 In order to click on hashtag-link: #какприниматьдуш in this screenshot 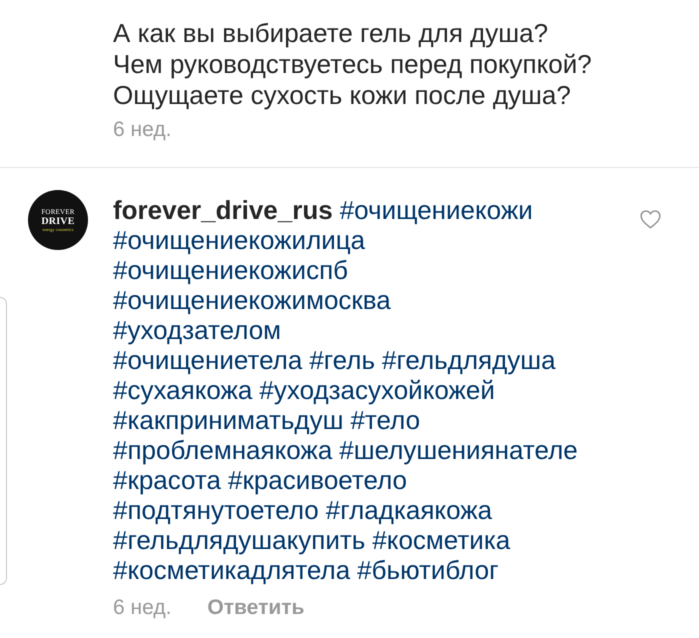, I will do `click(228, 420)`.